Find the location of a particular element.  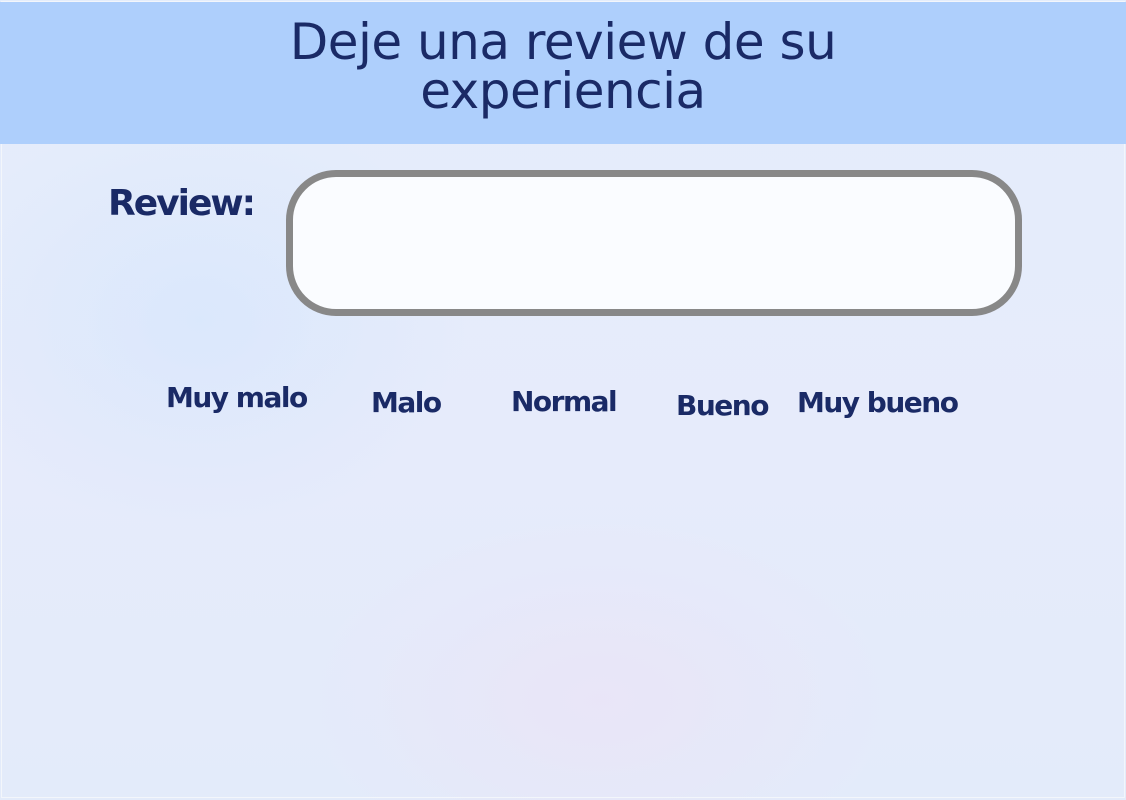

page-title: Deje una review de su experiencia is located at coordinates (563, 66).